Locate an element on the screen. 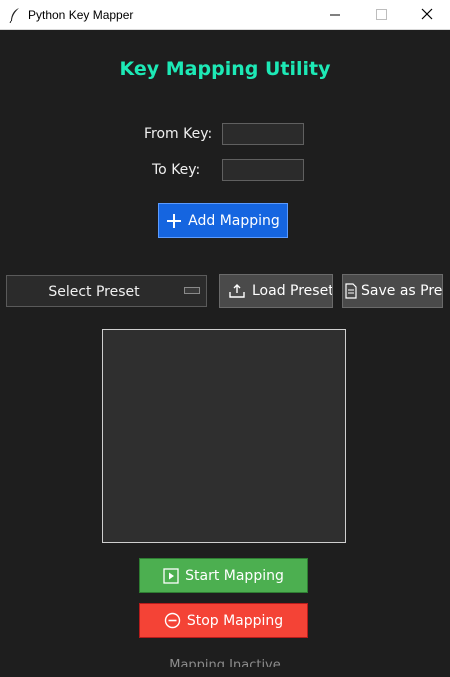 The image size is (450, 677). stop-mapping-label: Stop Mapping is located at coordinates (235, 620).